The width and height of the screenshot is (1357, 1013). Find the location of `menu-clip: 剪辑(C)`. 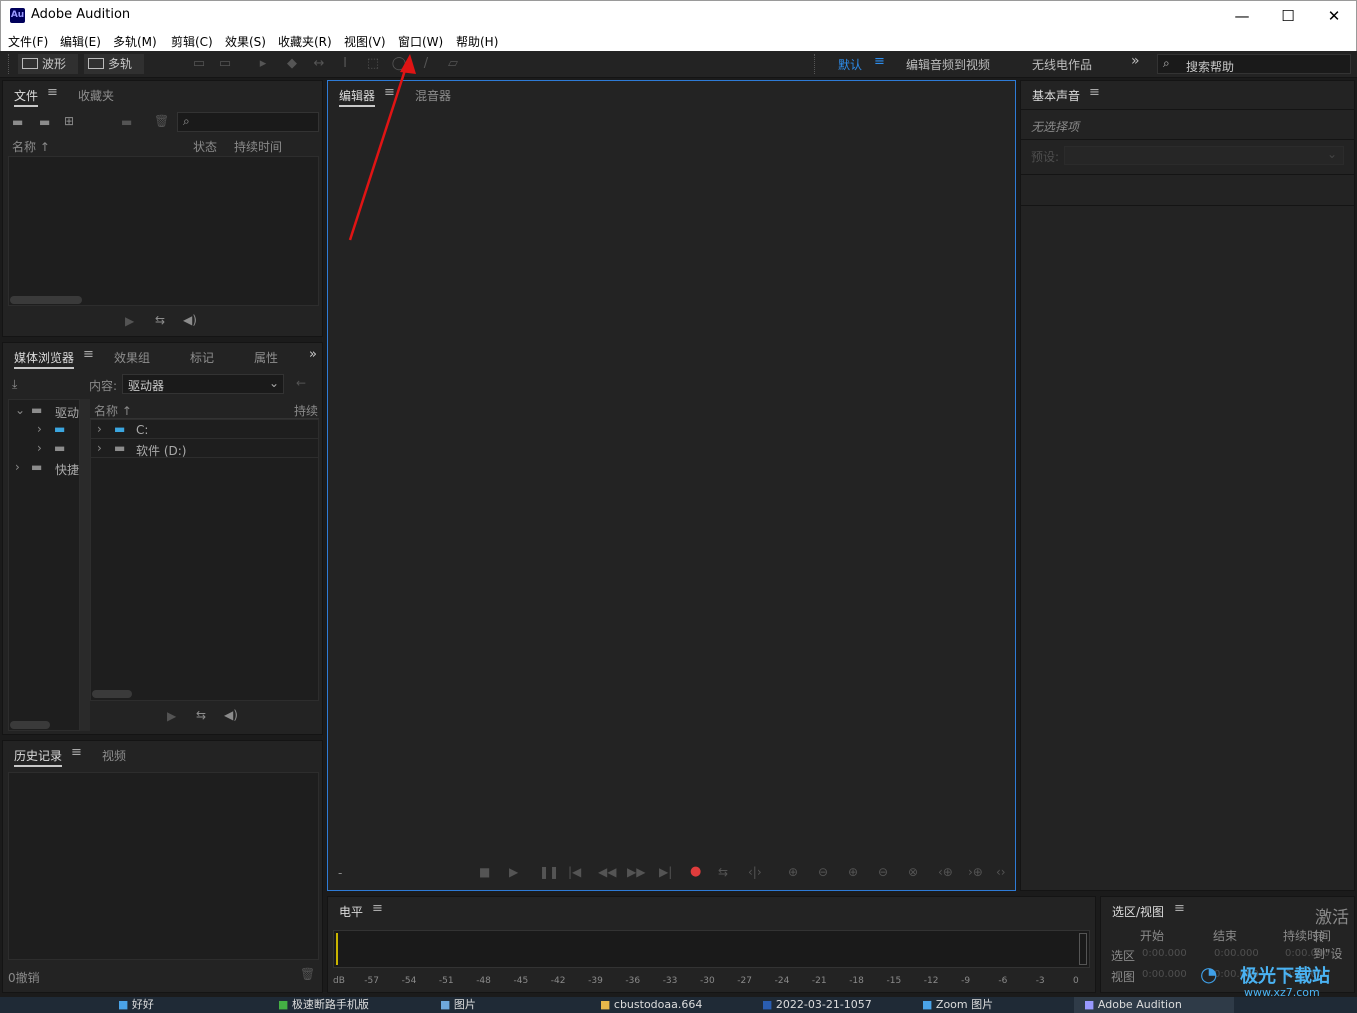

menu-clip: 剪辑(C) is located at coordinates (192, 41).